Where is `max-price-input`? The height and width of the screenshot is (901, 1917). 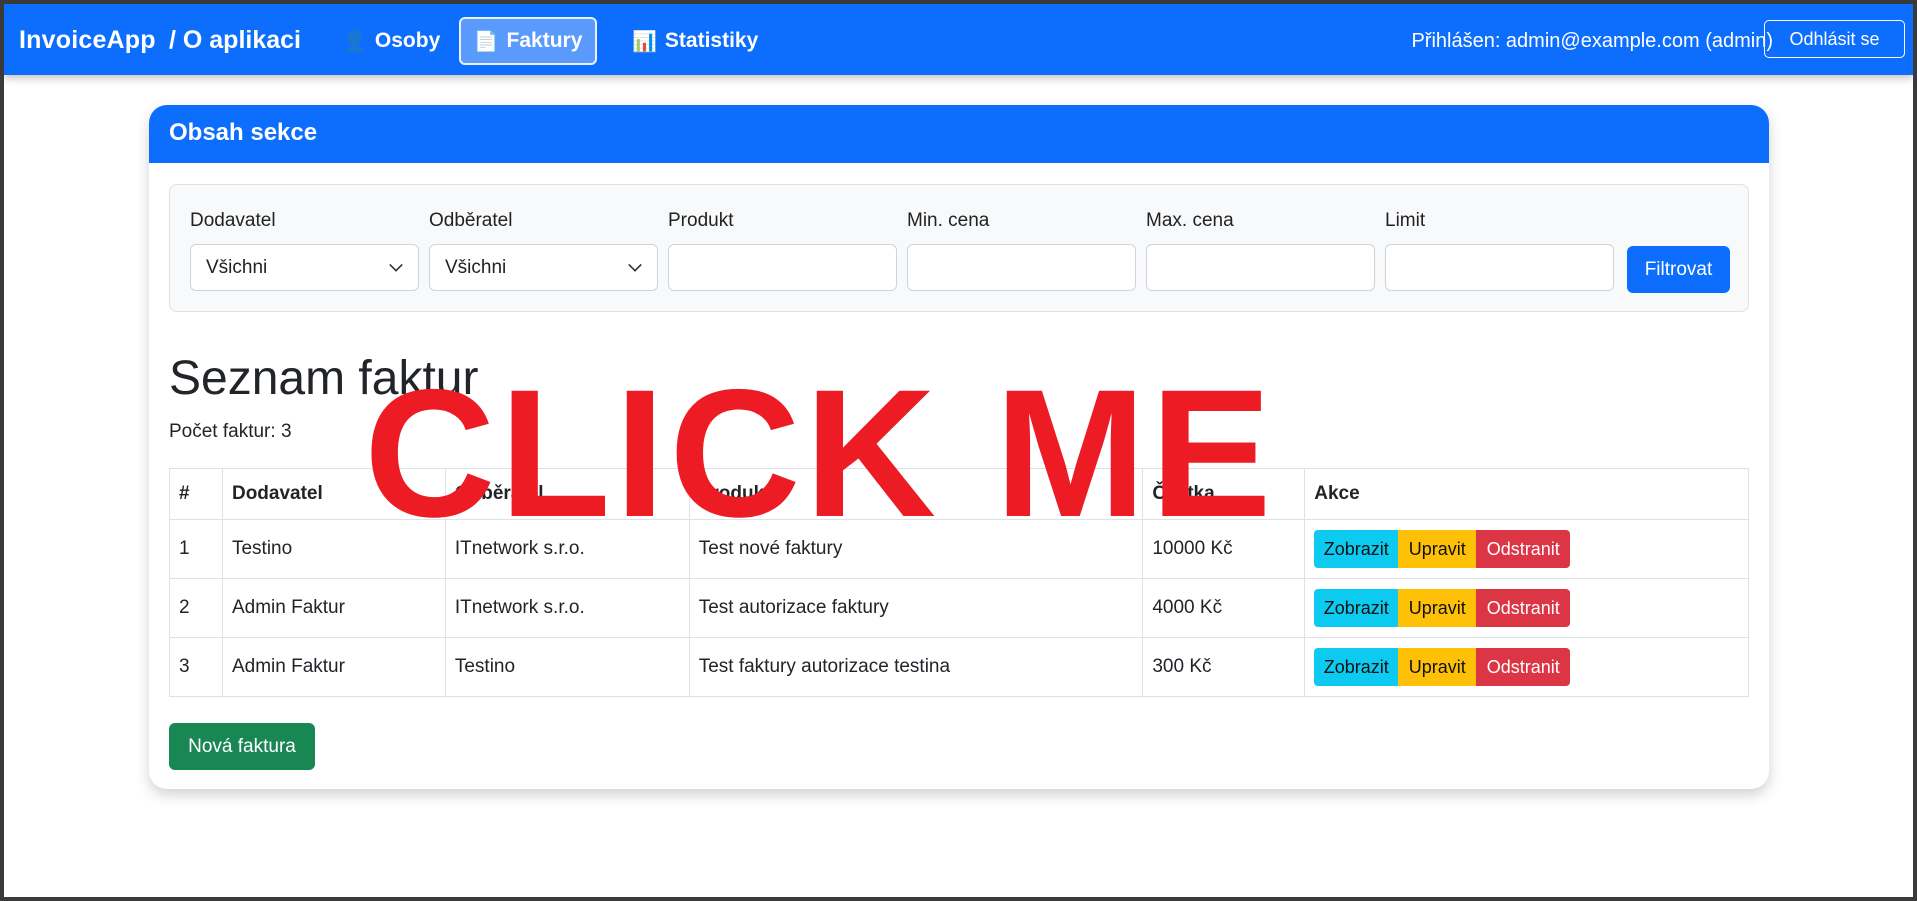
max-price-input is located at coordinates (1260, 267).